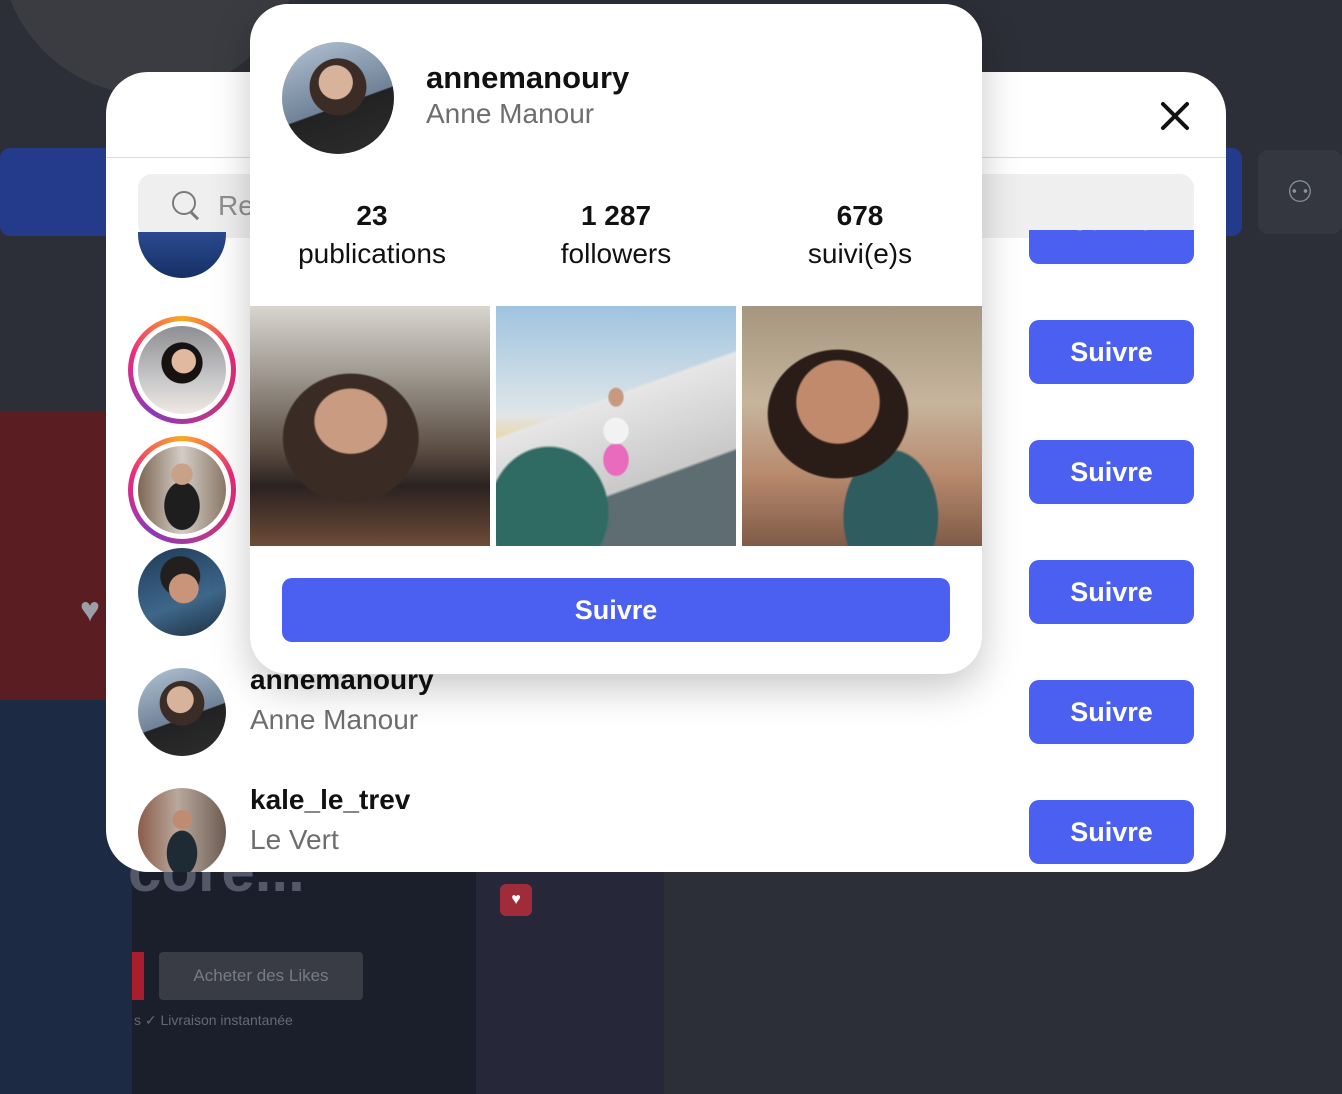 This screenshot has width=1342, height=1094. Describe the element at coordinates (334, 719) in the screenshot. I see `full-name: Anne Manour` at that location.